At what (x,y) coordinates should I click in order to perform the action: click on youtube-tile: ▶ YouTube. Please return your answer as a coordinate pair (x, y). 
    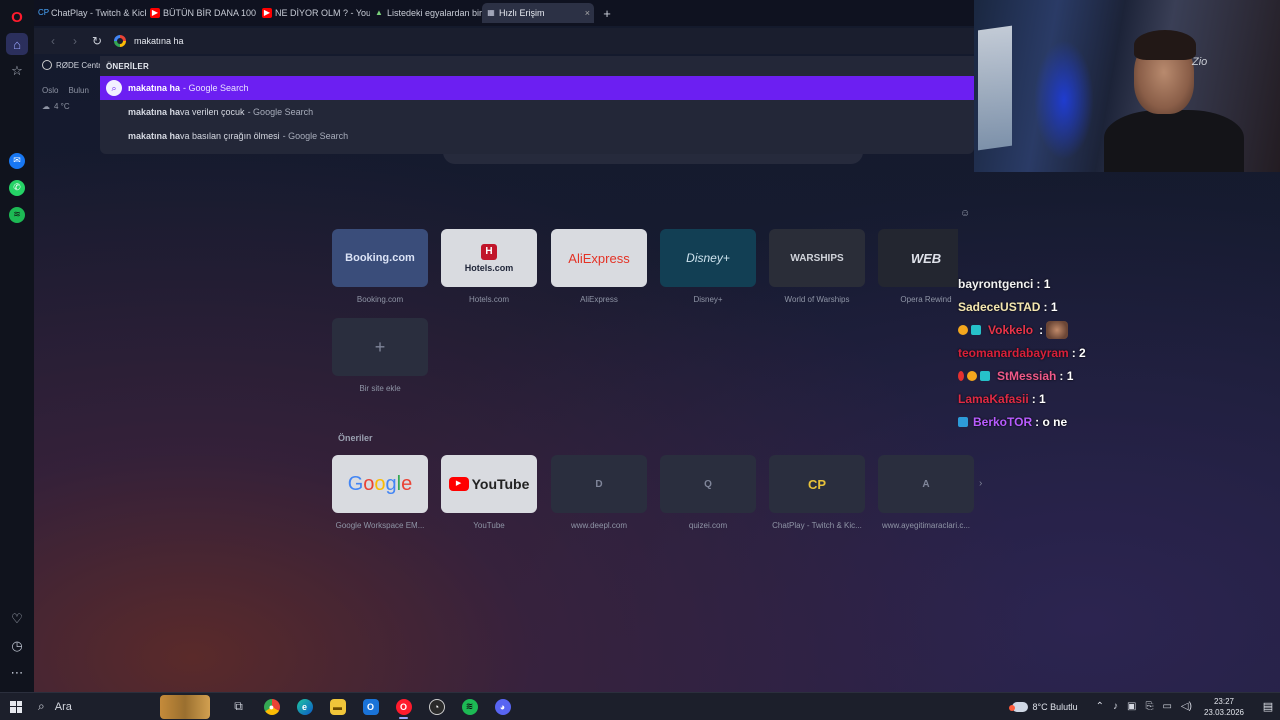
    Looking at the image, I should click on (489, 484).